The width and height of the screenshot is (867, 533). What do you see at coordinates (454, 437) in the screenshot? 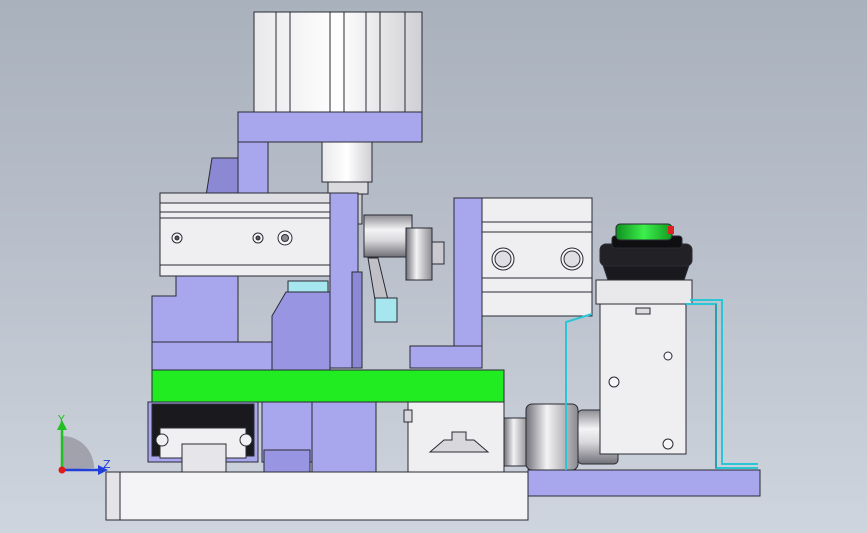
I see `right-housing` at bounding box center [454, 437].